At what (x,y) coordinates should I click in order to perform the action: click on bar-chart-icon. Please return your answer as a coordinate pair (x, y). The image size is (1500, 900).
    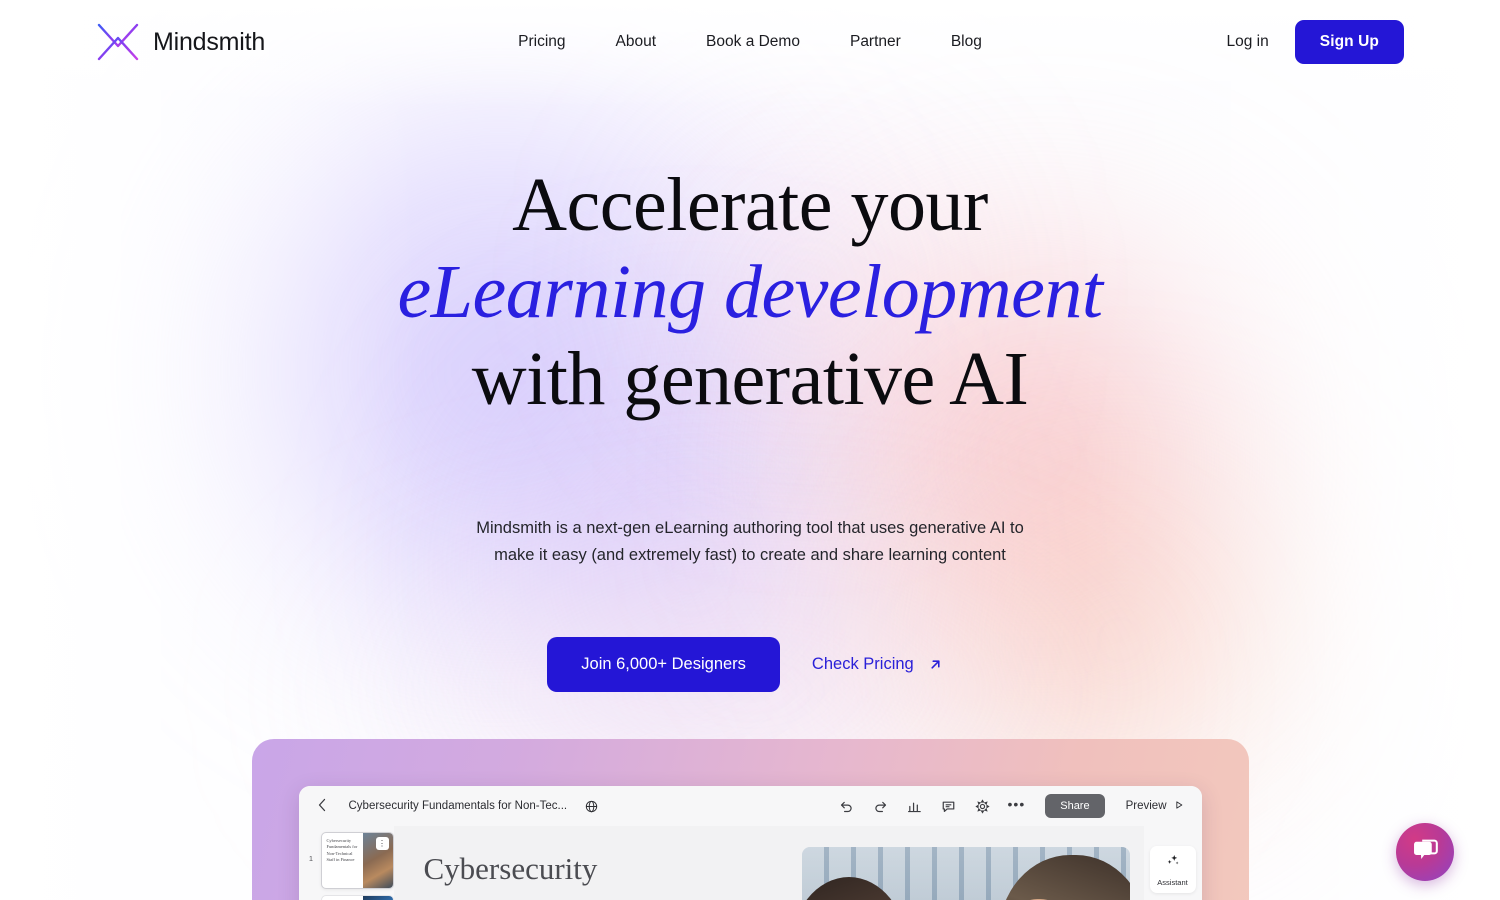
    Looking at the image, I should click on (914, 806).